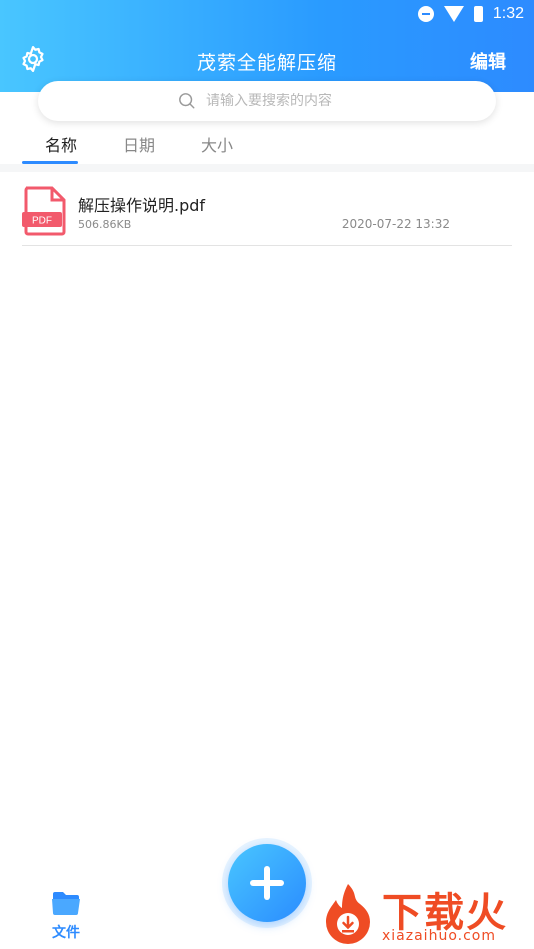  Describe the element at coordinates (217, 146) in the screenshot. I see `tab-size: 大小` at that location.